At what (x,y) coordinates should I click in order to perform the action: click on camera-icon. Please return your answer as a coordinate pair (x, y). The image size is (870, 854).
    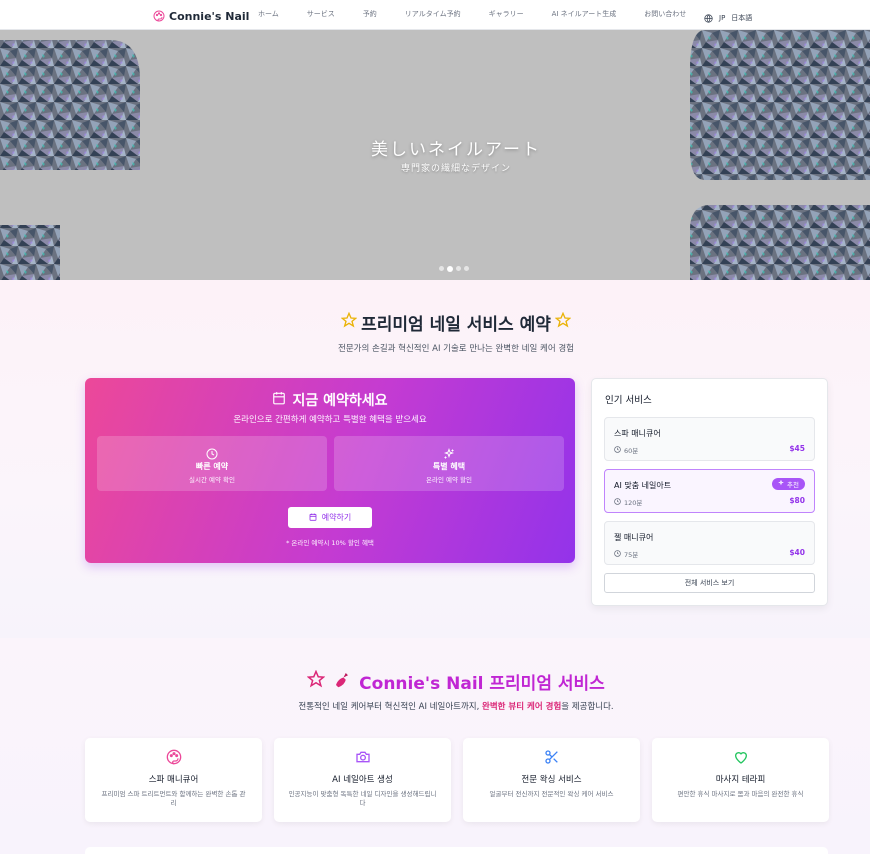
    Looking at the image, I should click on (362, 757).